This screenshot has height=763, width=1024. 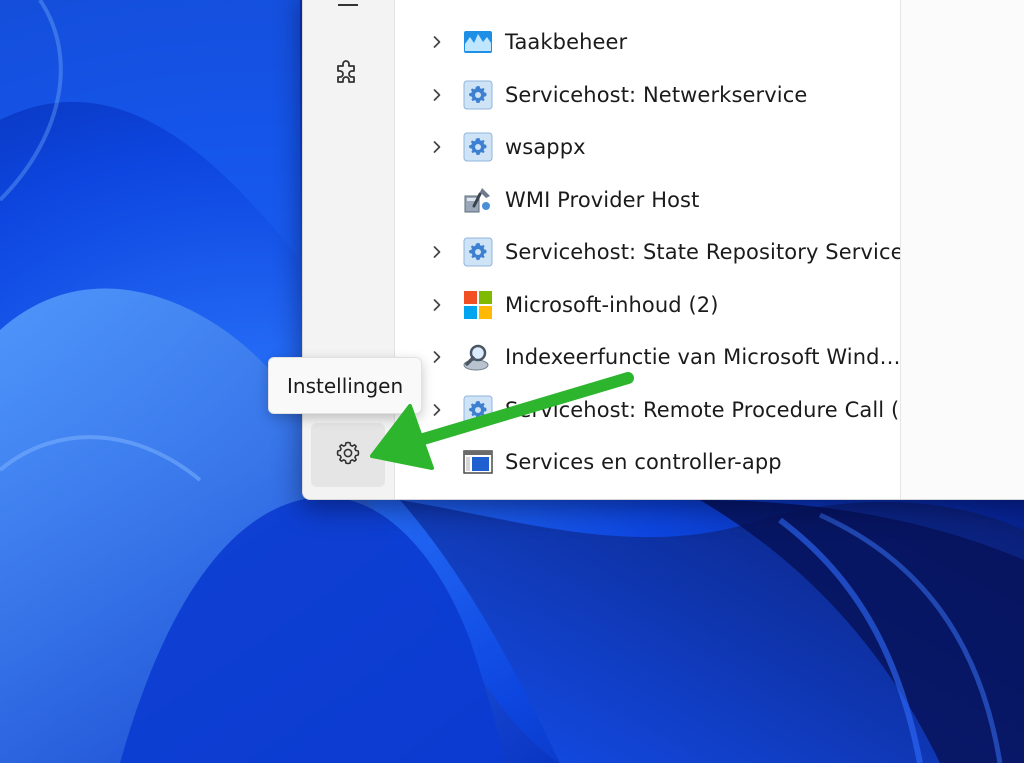 I want to click on process-row: Servicehost: Netwerkservice, so click(x=647, y=95).